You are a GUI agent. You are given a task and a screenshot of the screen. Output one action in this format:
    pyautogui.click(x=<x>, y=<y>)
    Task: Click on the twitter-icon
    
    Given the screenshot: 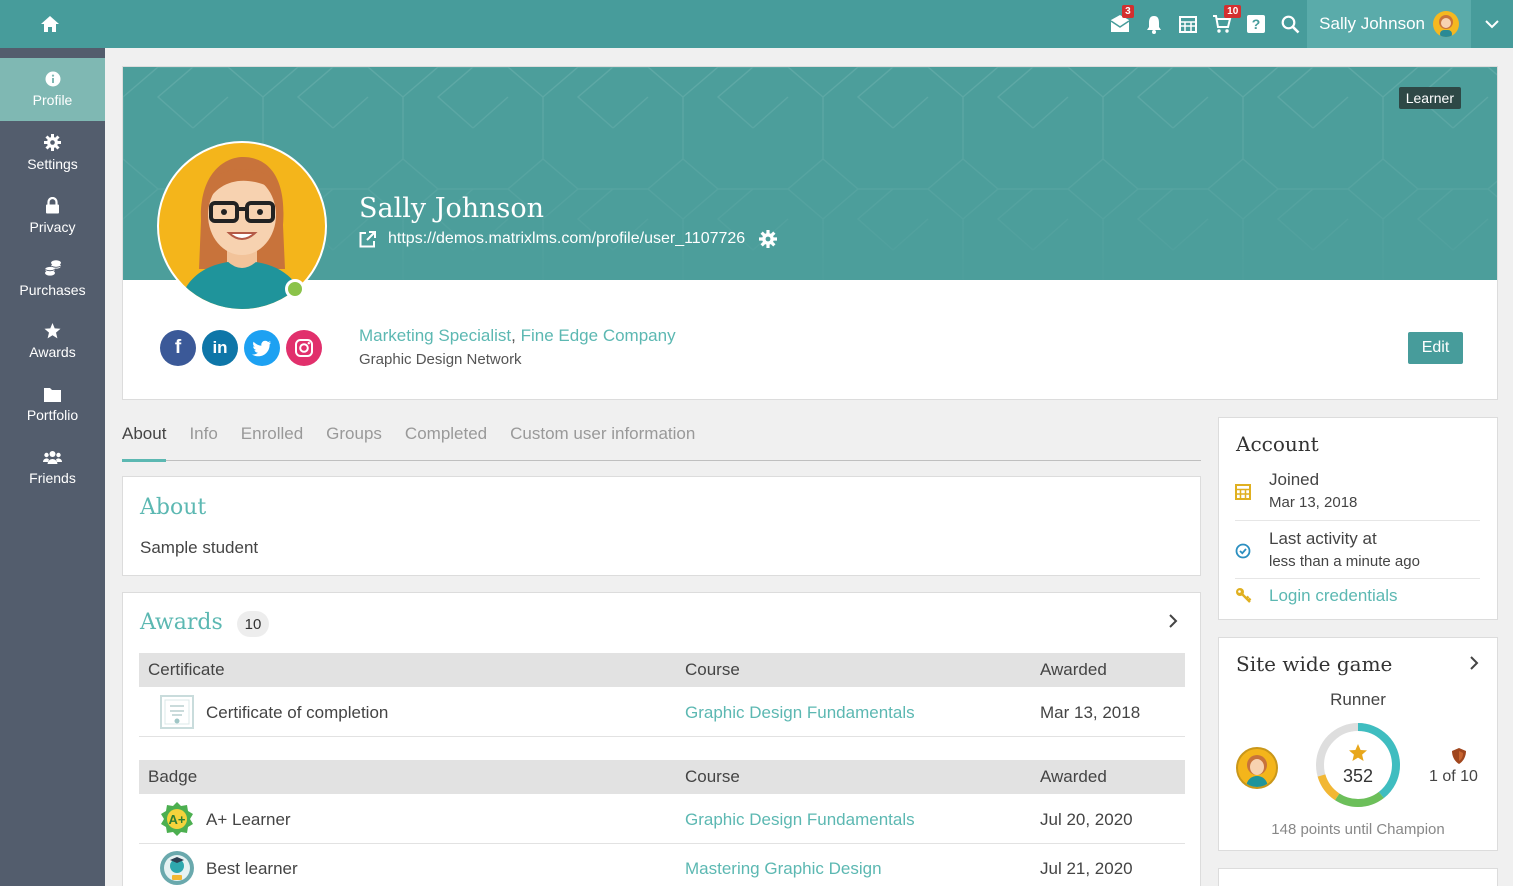 What is the action you would take?
    pyautogui.click(x=262, y=348)
    